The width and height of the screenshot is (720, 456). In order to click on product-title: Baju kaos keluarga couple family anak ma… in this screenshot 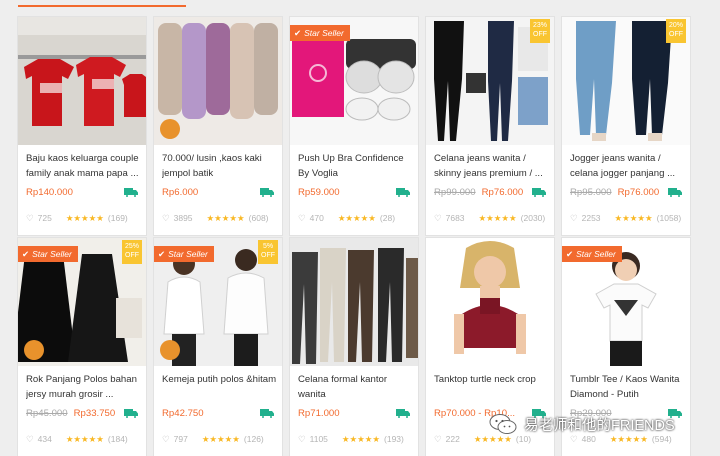, I will do `click(84, 166)`.